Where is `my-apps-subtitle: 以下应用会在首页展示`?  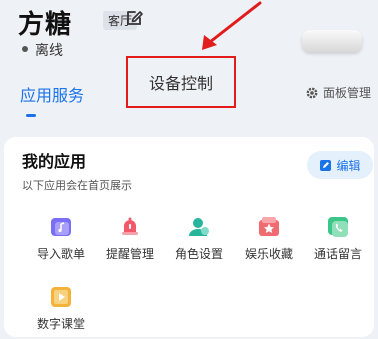 my-apps-subtitle: 以下应用会在首页展示 is located at coordinates (77, 185).